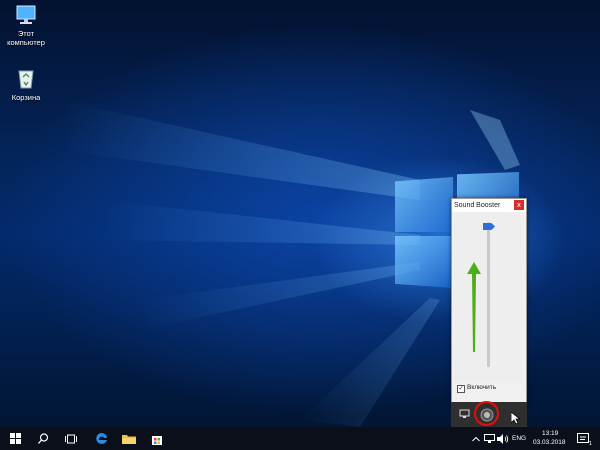 The width and height of the screenshot is (600, 450). What do you see at coordinates (590, 444) in the screenshot?
I see `notification-count: 1` at bounding box center [590, 444].